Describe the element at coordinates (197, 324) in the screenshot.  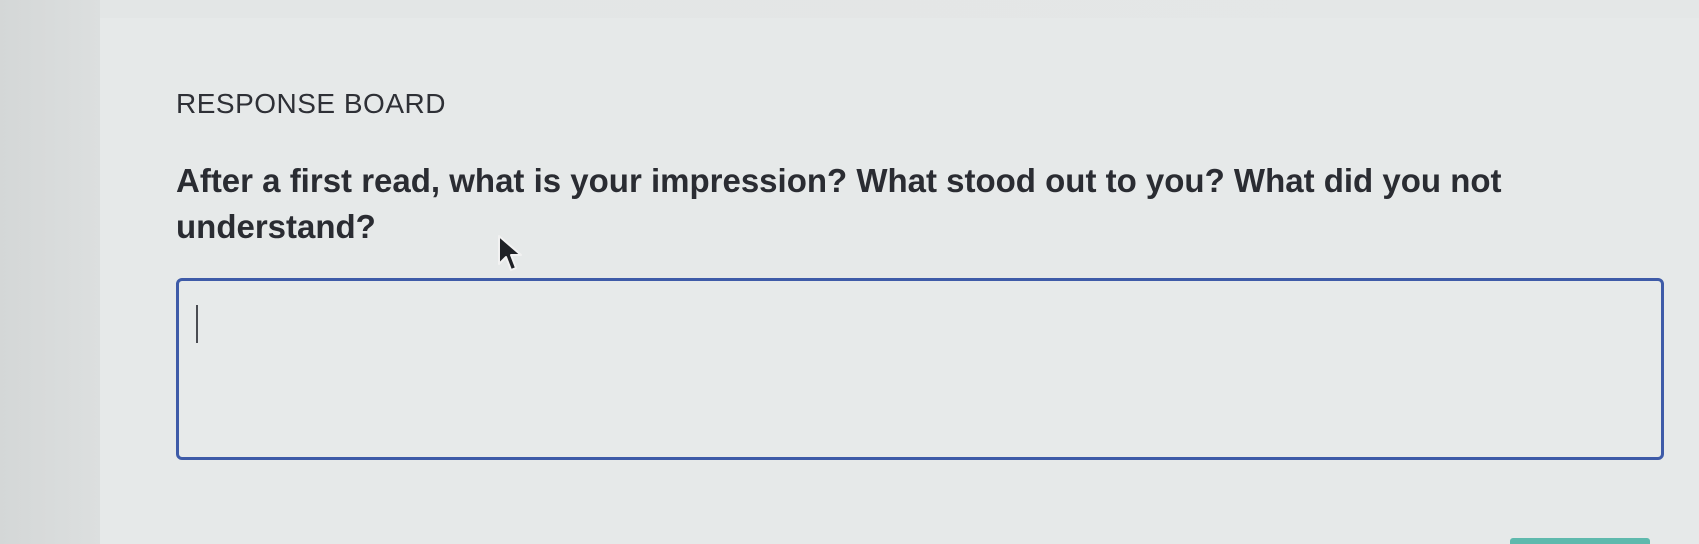
I see `text-caret` at that location.